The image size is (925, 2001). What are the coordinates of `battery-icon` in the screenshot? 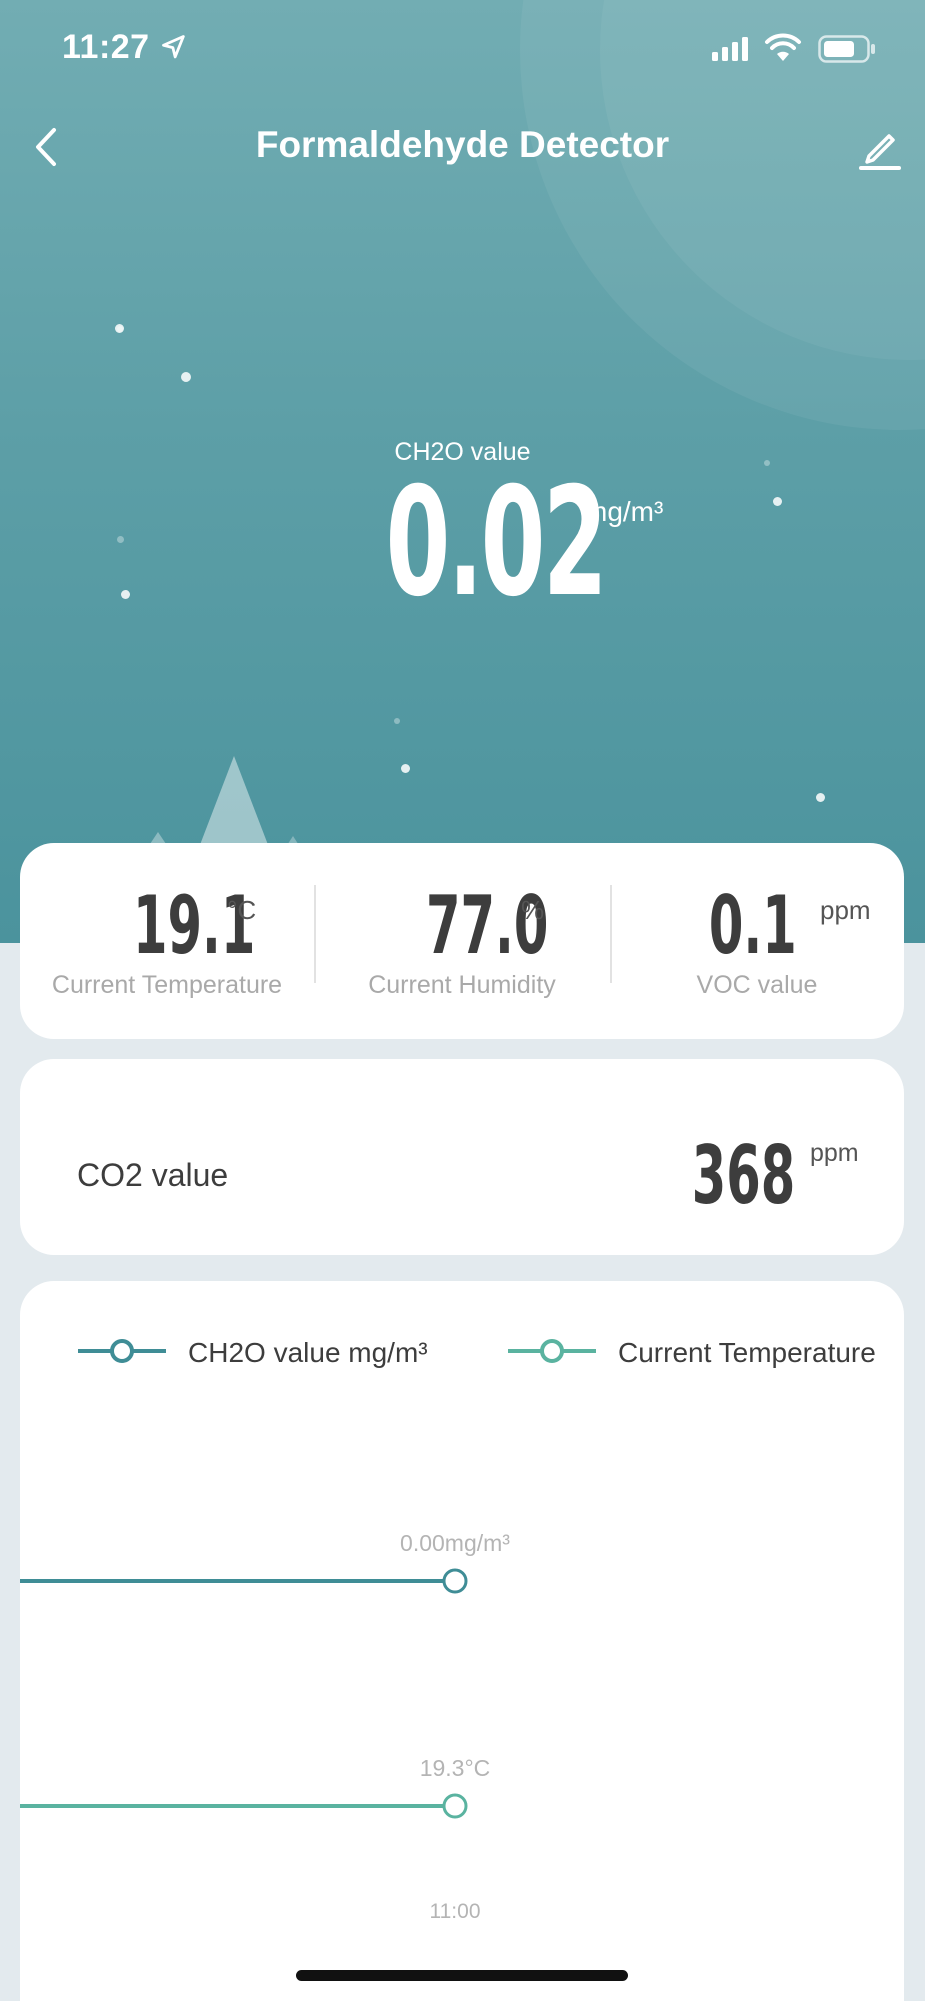 It's located at (846, 49).